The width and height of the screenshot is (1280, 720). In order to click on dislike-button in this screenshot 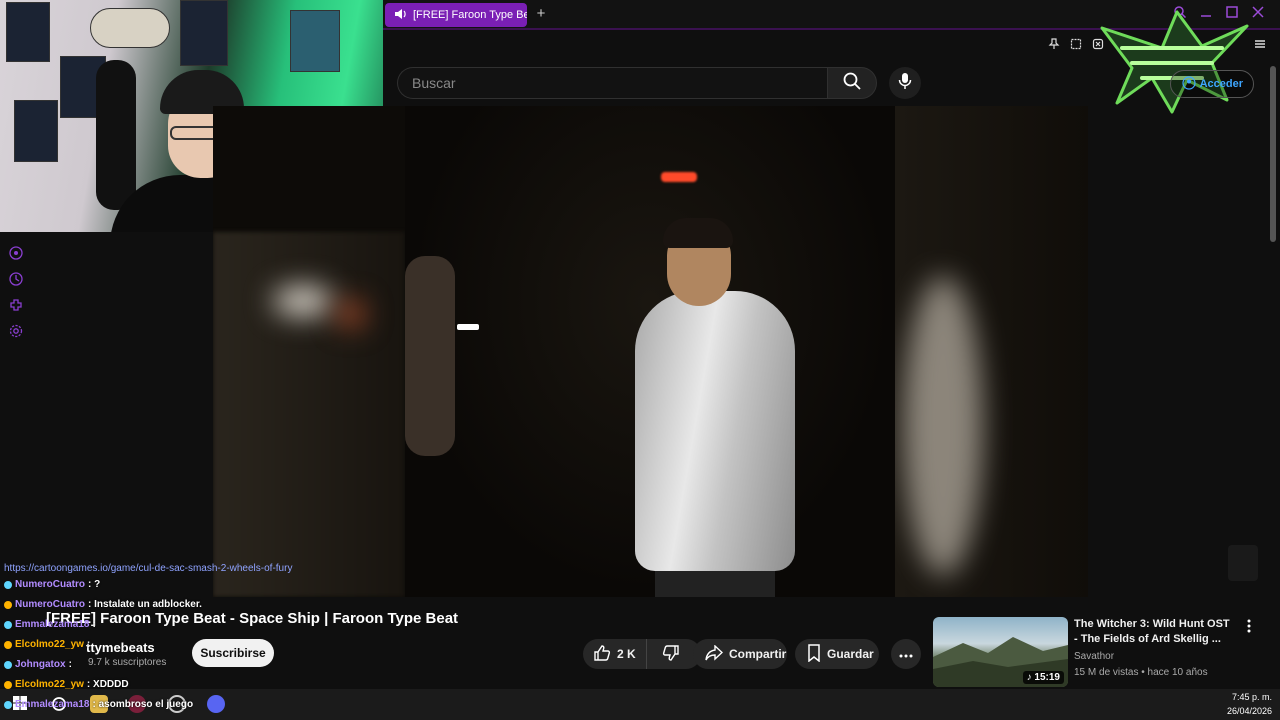, I will do `click(671, 654)`.